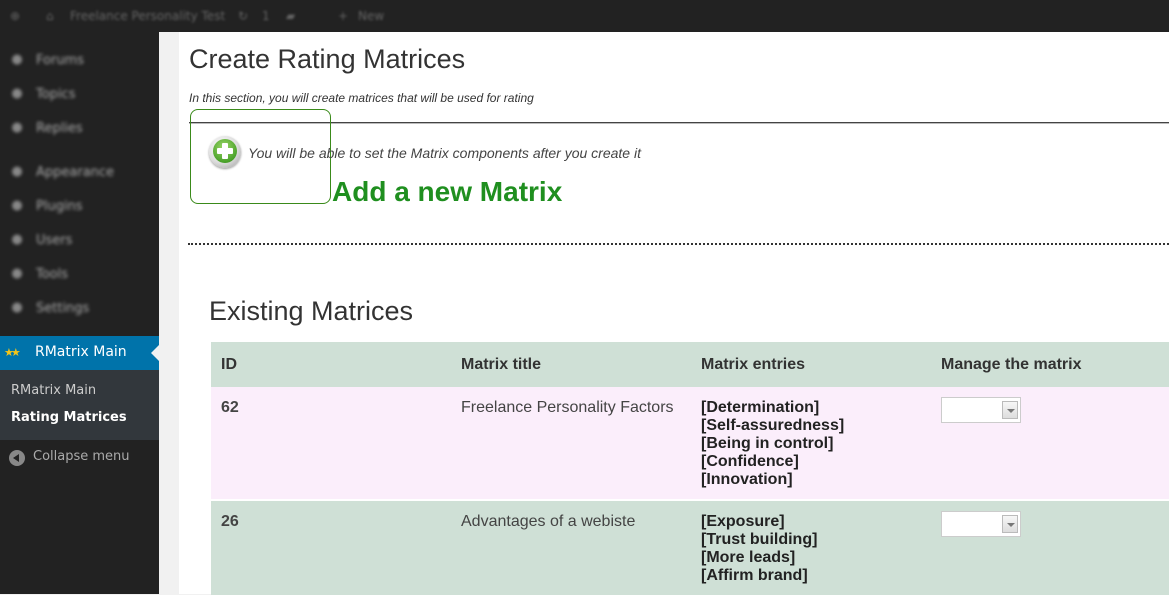 This screenshot has width=1169, height=595. Describe the element at coordinates (17, 458) in the screenshot. I see `collapse-arrow-icon` at that location.